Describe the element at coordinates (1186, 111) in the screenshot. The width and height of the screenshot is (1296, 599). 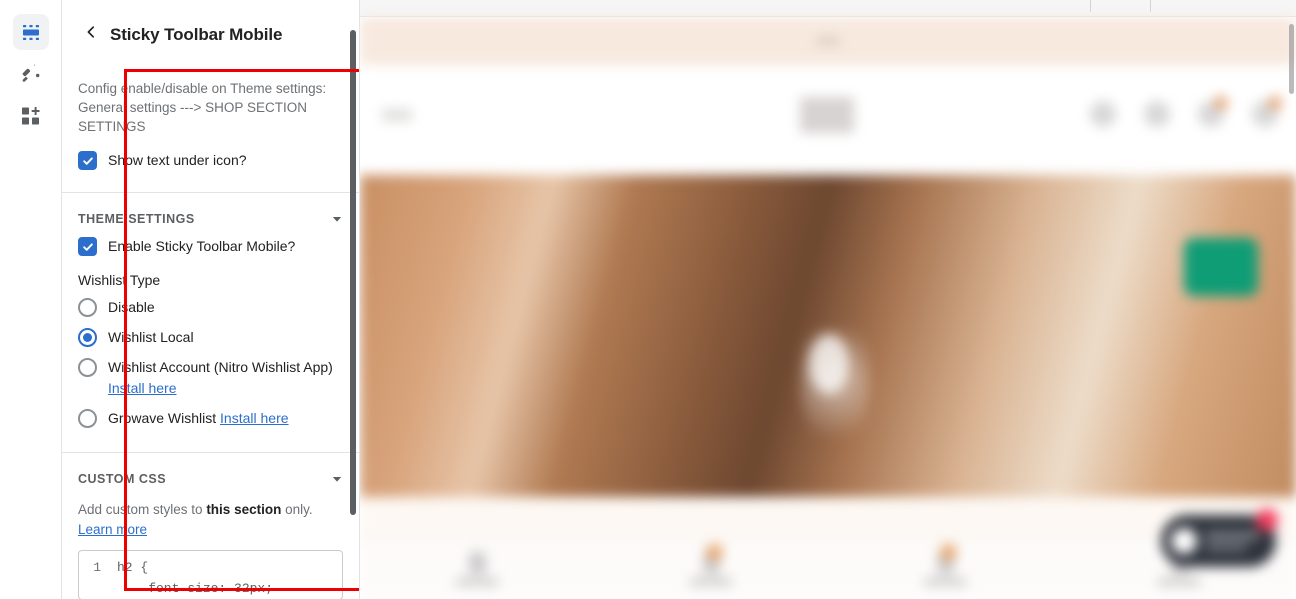
I see `header-icon-group` at that location.